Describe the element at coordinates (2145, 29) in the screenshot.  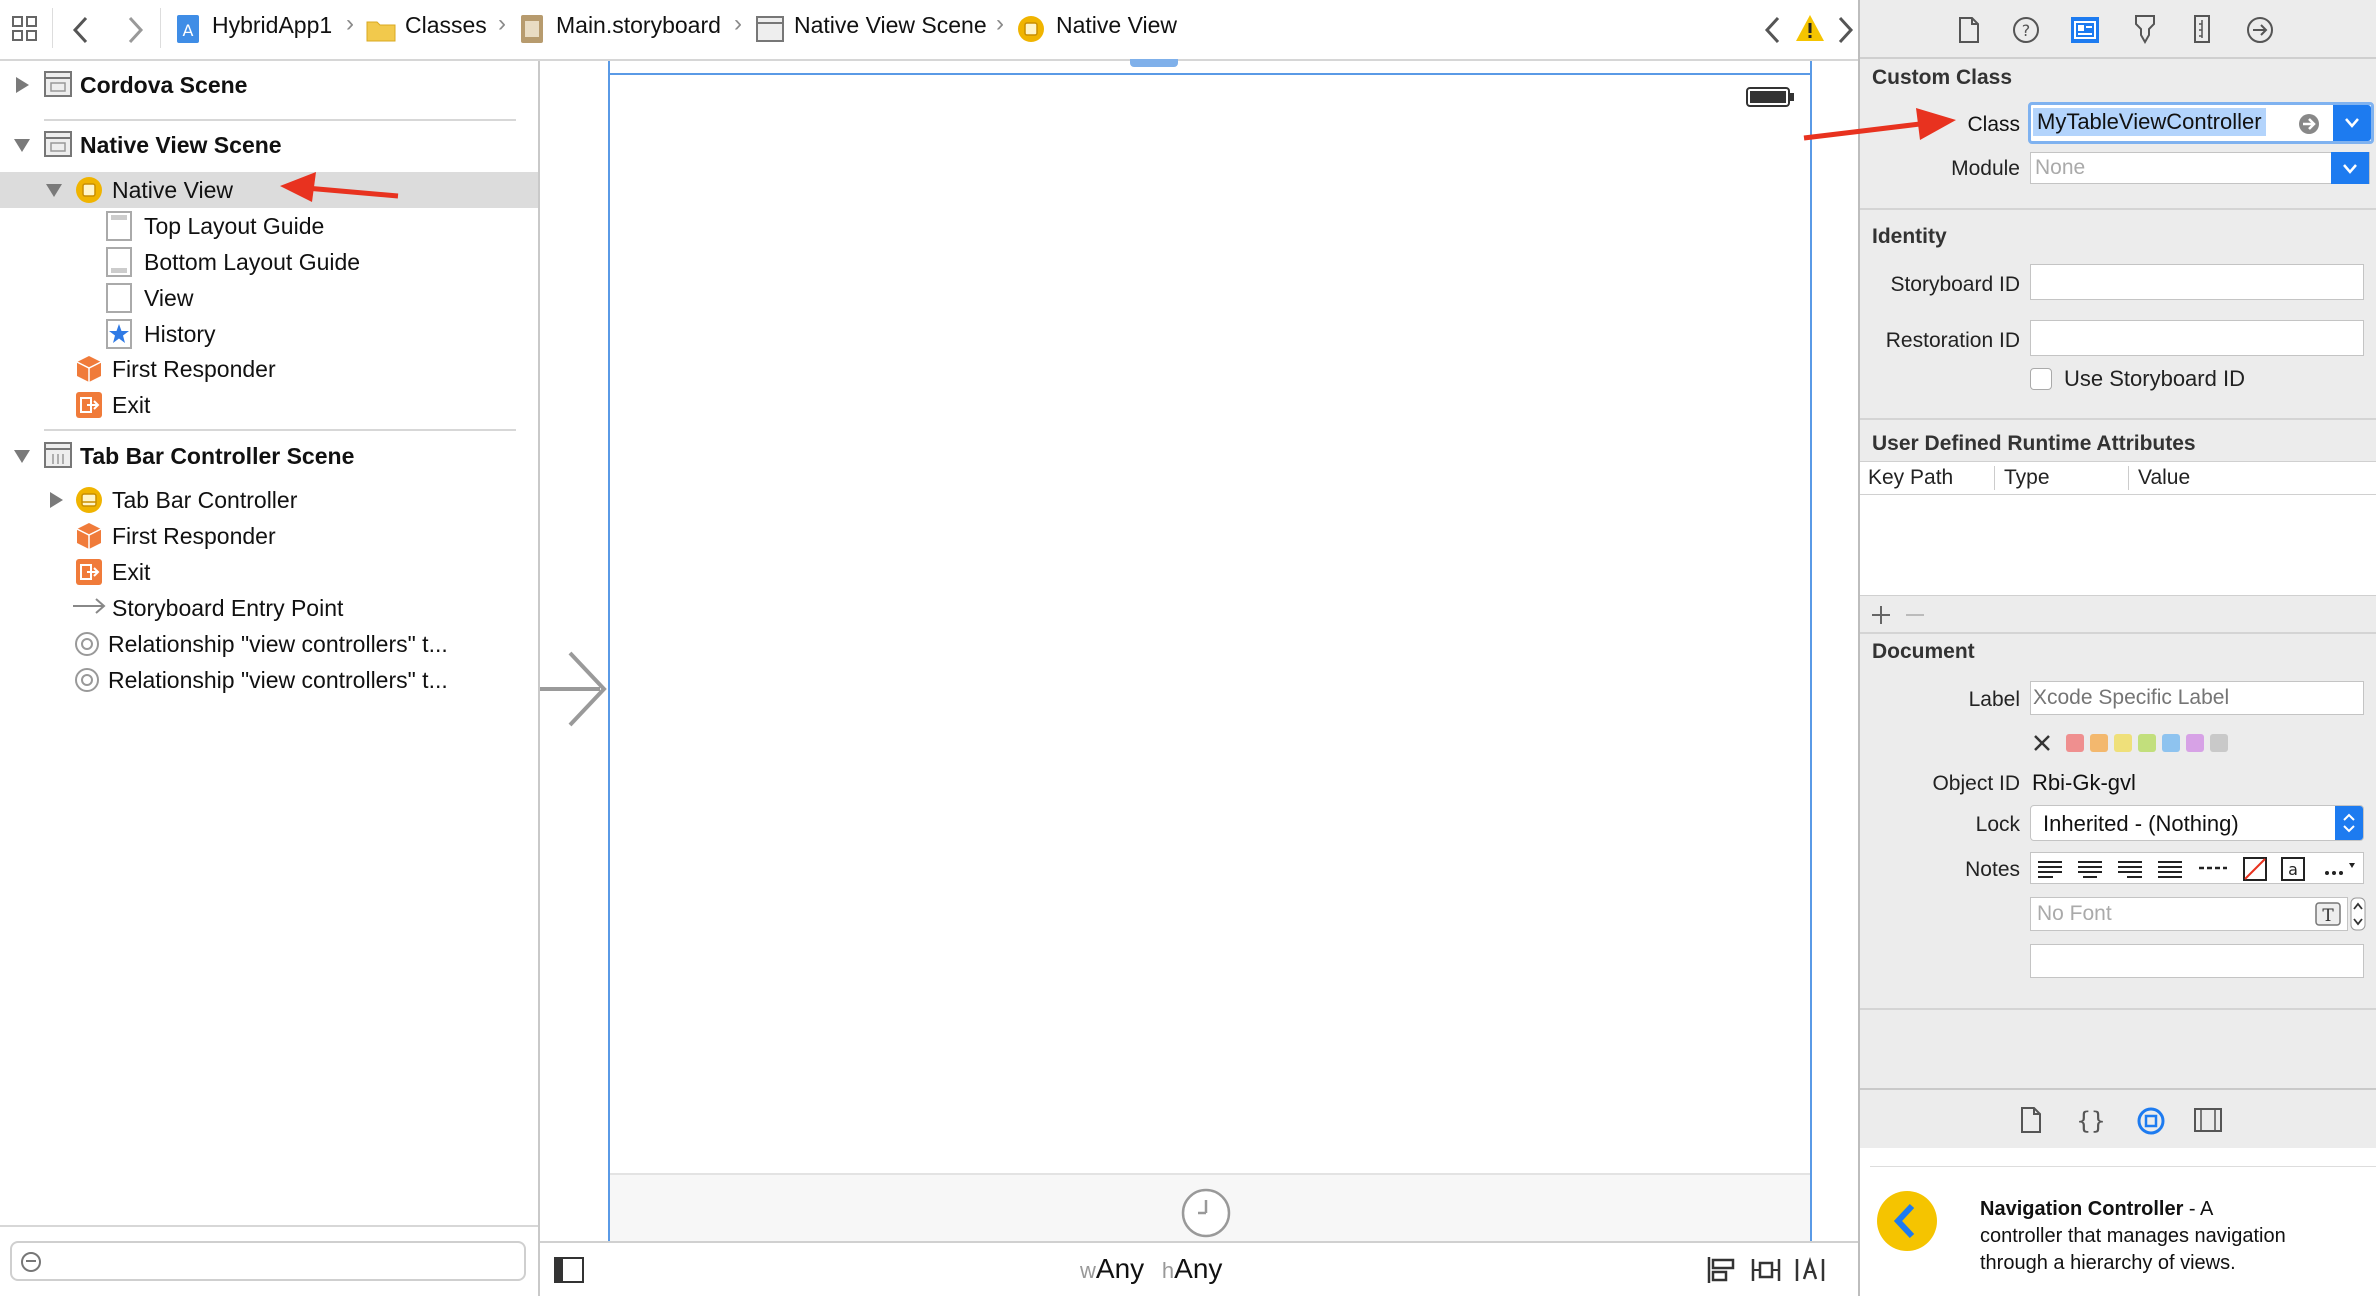
I see `attributes-inspector-icon` at that location.